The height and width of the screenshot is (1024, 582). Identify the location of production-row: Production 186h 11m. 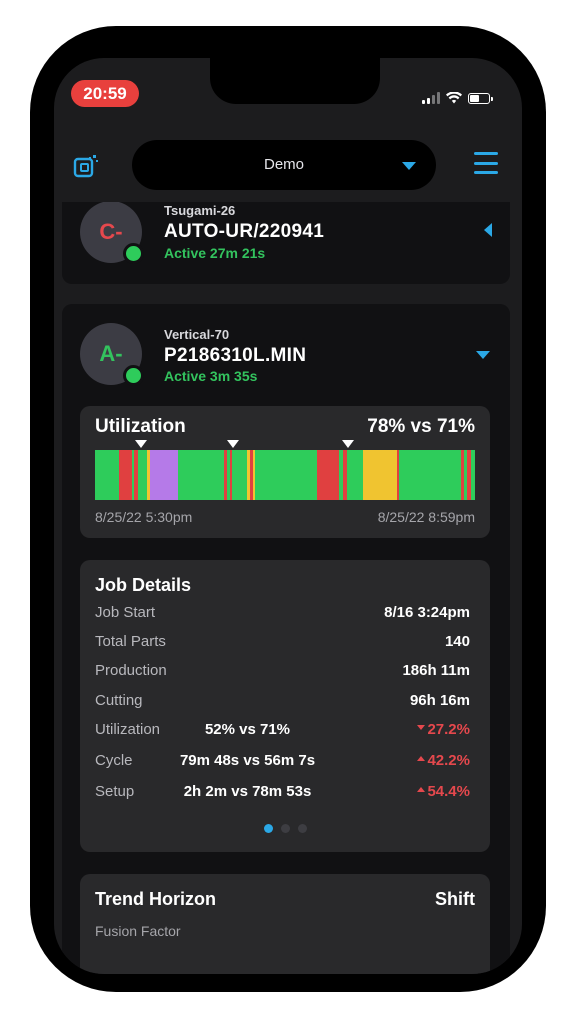
(282, 670).